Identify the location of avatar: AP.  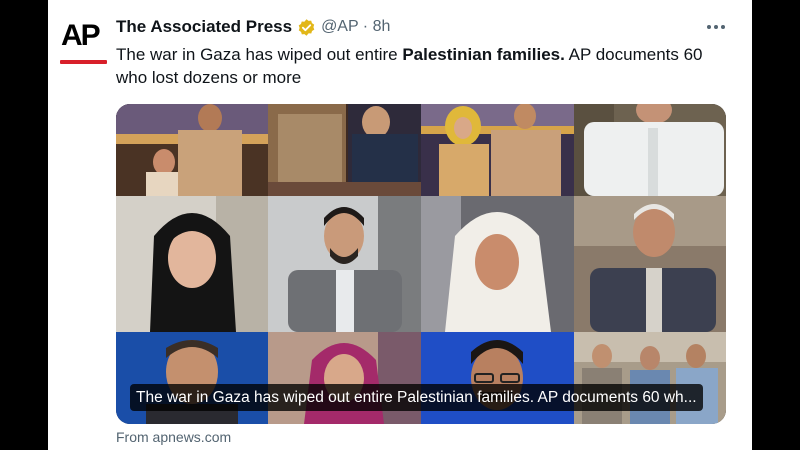
(83, 39).